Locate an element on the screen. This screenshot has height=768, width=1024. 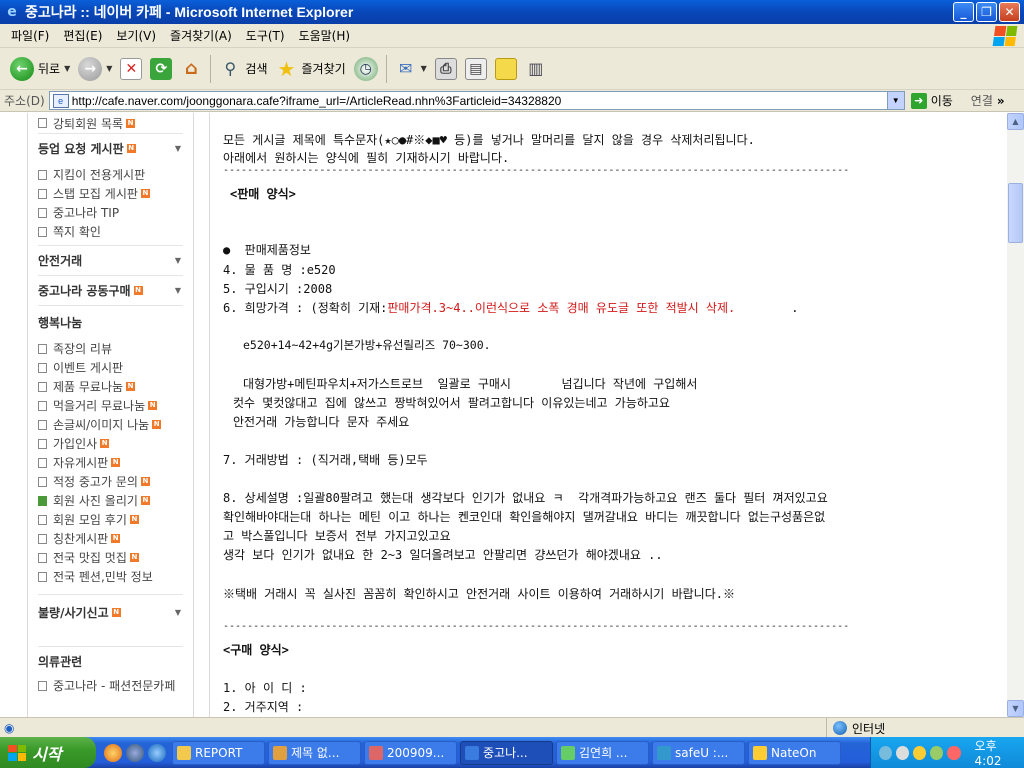
sidebar-item-label: 전국 펜션,민박 정보 is located at coordinates (103, 577).